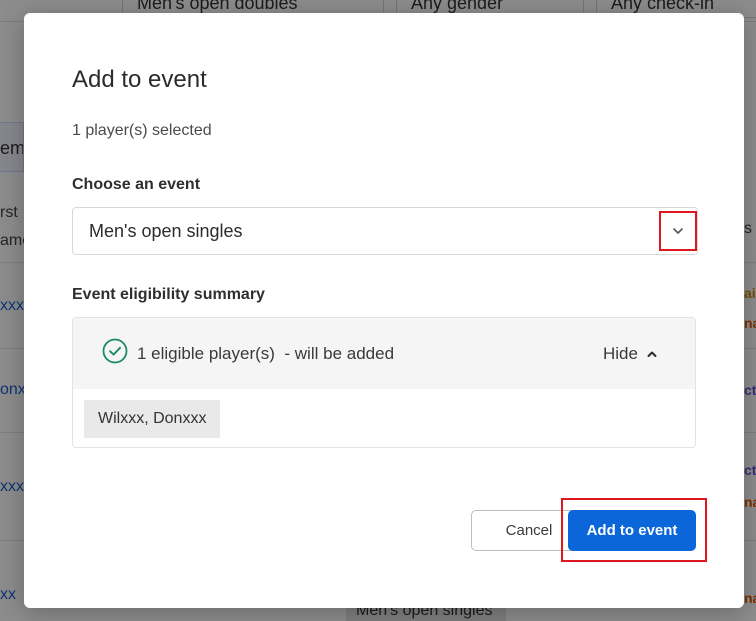 The width and height of the screenshot is (756, 621). Describe the element at coordinates (678, 231) in the screenshot. I see `chevron-down-icon` at that location.